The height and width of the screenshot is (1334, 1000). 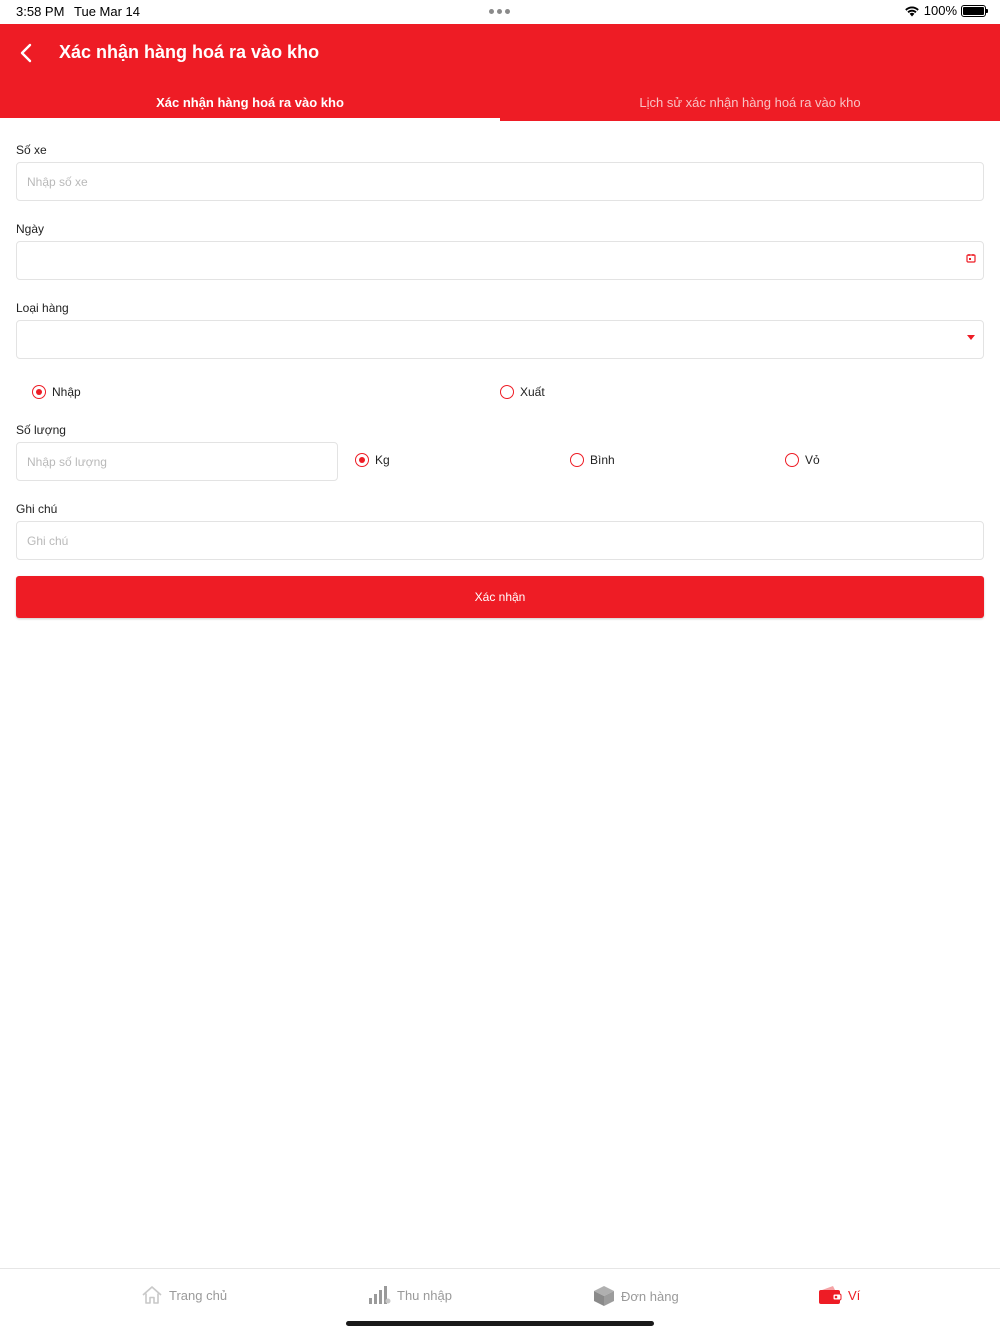 I want to click on package-icon, so click(x=604, y=1296).